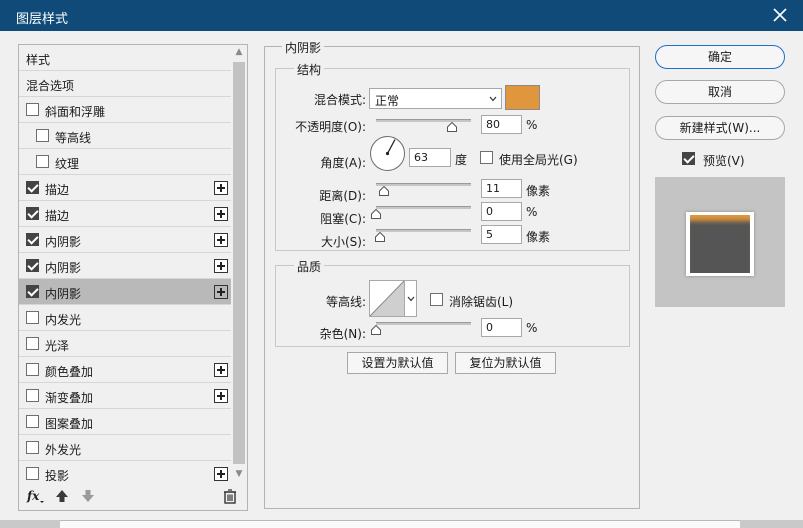 Image resolution: width=803 pixels, height=528 pixels. What do you see at coordinates (501, 124) in the screenshot?
I see `opacity-input: 80` at bounding box center [501, 124].